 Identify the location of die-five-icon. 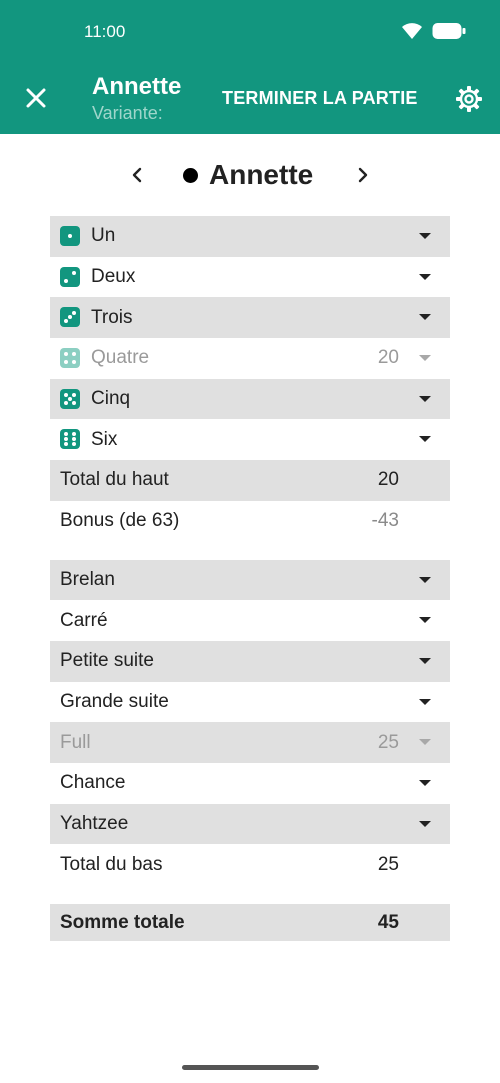
(70, 398).